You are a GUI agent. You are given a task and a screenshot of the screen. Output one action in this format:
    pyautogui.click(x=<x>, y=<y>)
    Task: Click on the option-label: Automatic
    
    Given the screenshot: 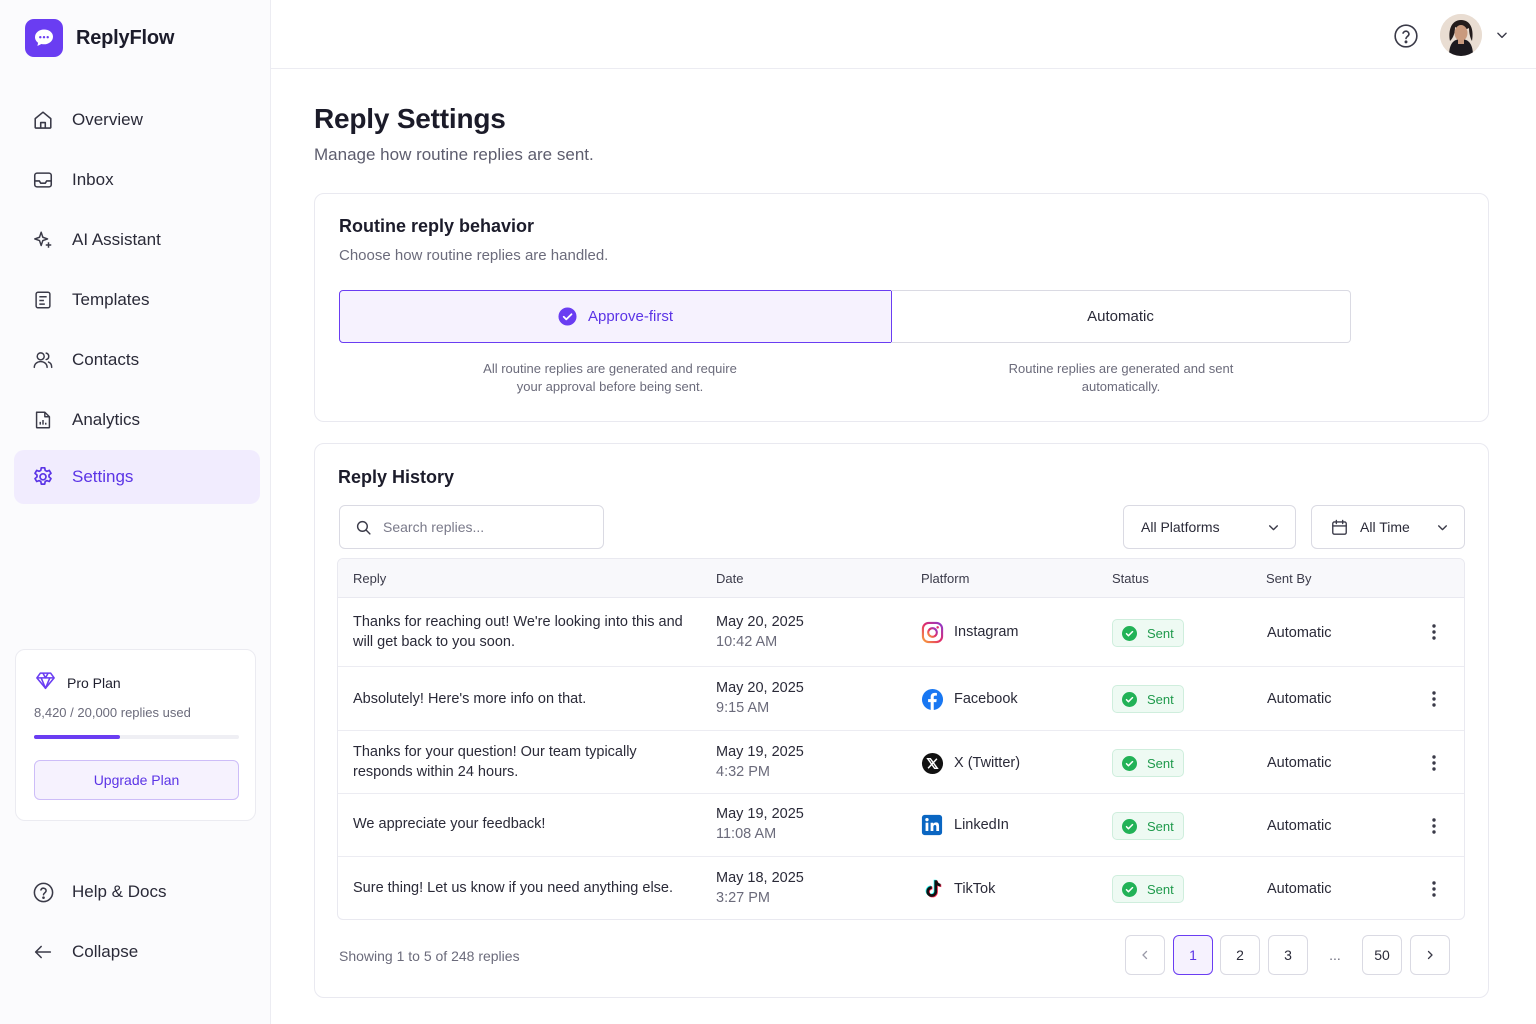 What is the action you would take?
    pyautogui.click(x=1120, y=316)
    